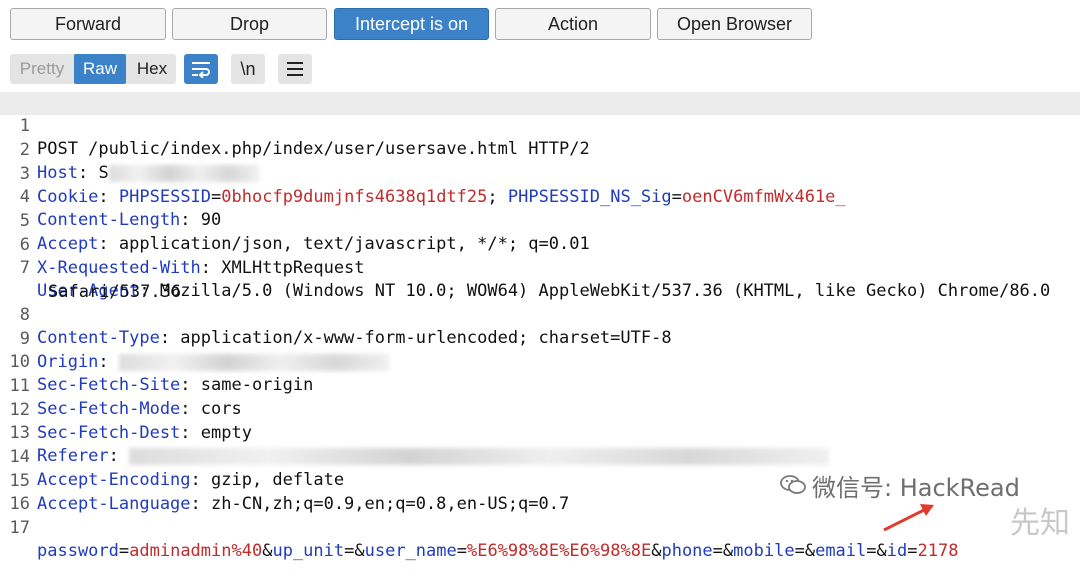 This screenshot has width=1080, height=586. I want to click on sec-fetch-site-header: 10 Sec-Fetch-Site: same-origin, so click(161, 373).